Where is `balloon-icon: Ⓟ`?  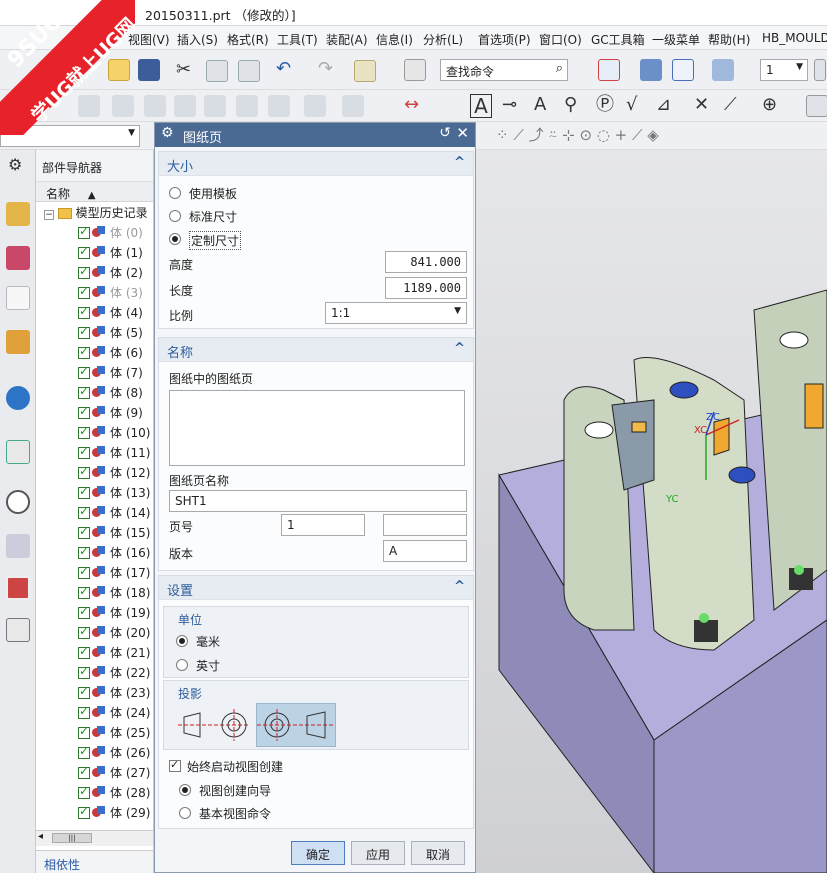
balloon-icon: Ⓟ is located at coordinates (605, 105).